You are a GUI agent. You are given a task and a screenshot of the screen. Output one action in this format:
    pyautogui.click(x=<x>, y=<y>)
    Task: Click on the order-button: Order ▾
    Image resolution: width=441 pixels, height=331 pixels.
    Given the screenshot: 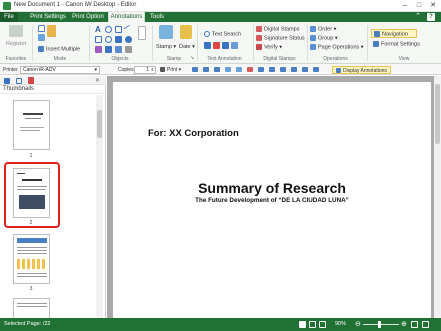 What is the action you would take?
    pyautogui.click(x=323, y=29)
    